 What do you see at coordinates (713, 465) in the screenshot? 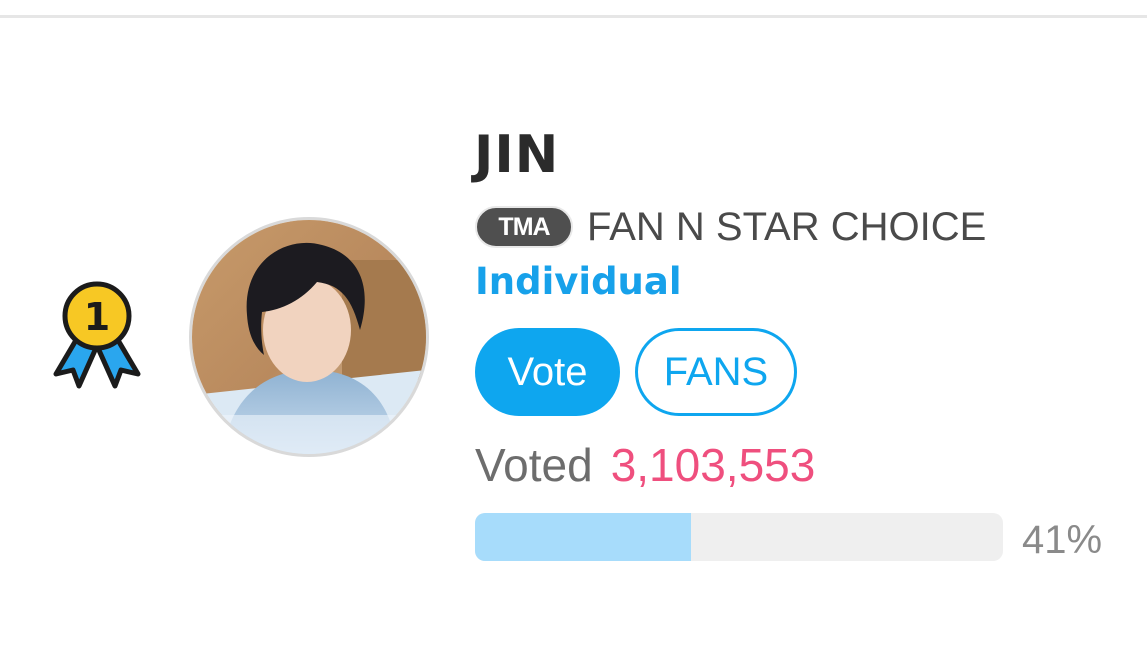
I see `vote-count: 3,103,553` at bounding box center [713, 465].